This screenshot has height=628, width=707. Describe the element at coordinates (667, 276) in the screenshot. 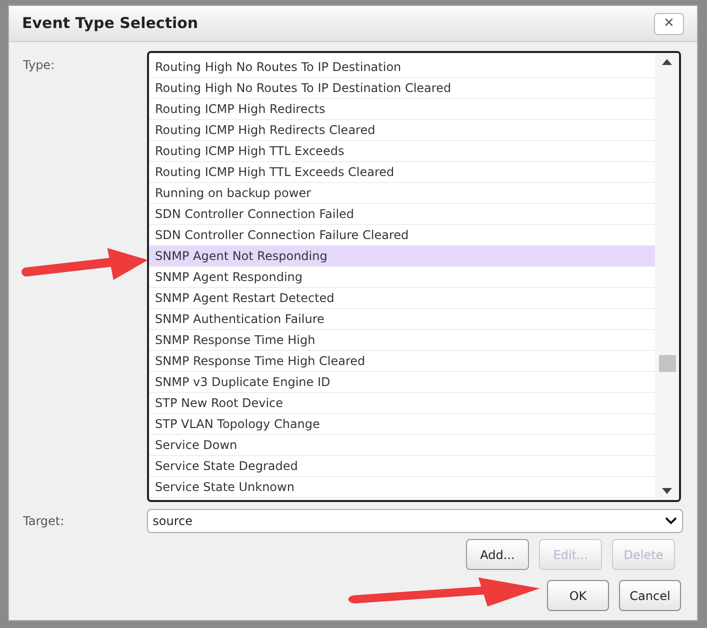

I see `scrollbar` at that location.